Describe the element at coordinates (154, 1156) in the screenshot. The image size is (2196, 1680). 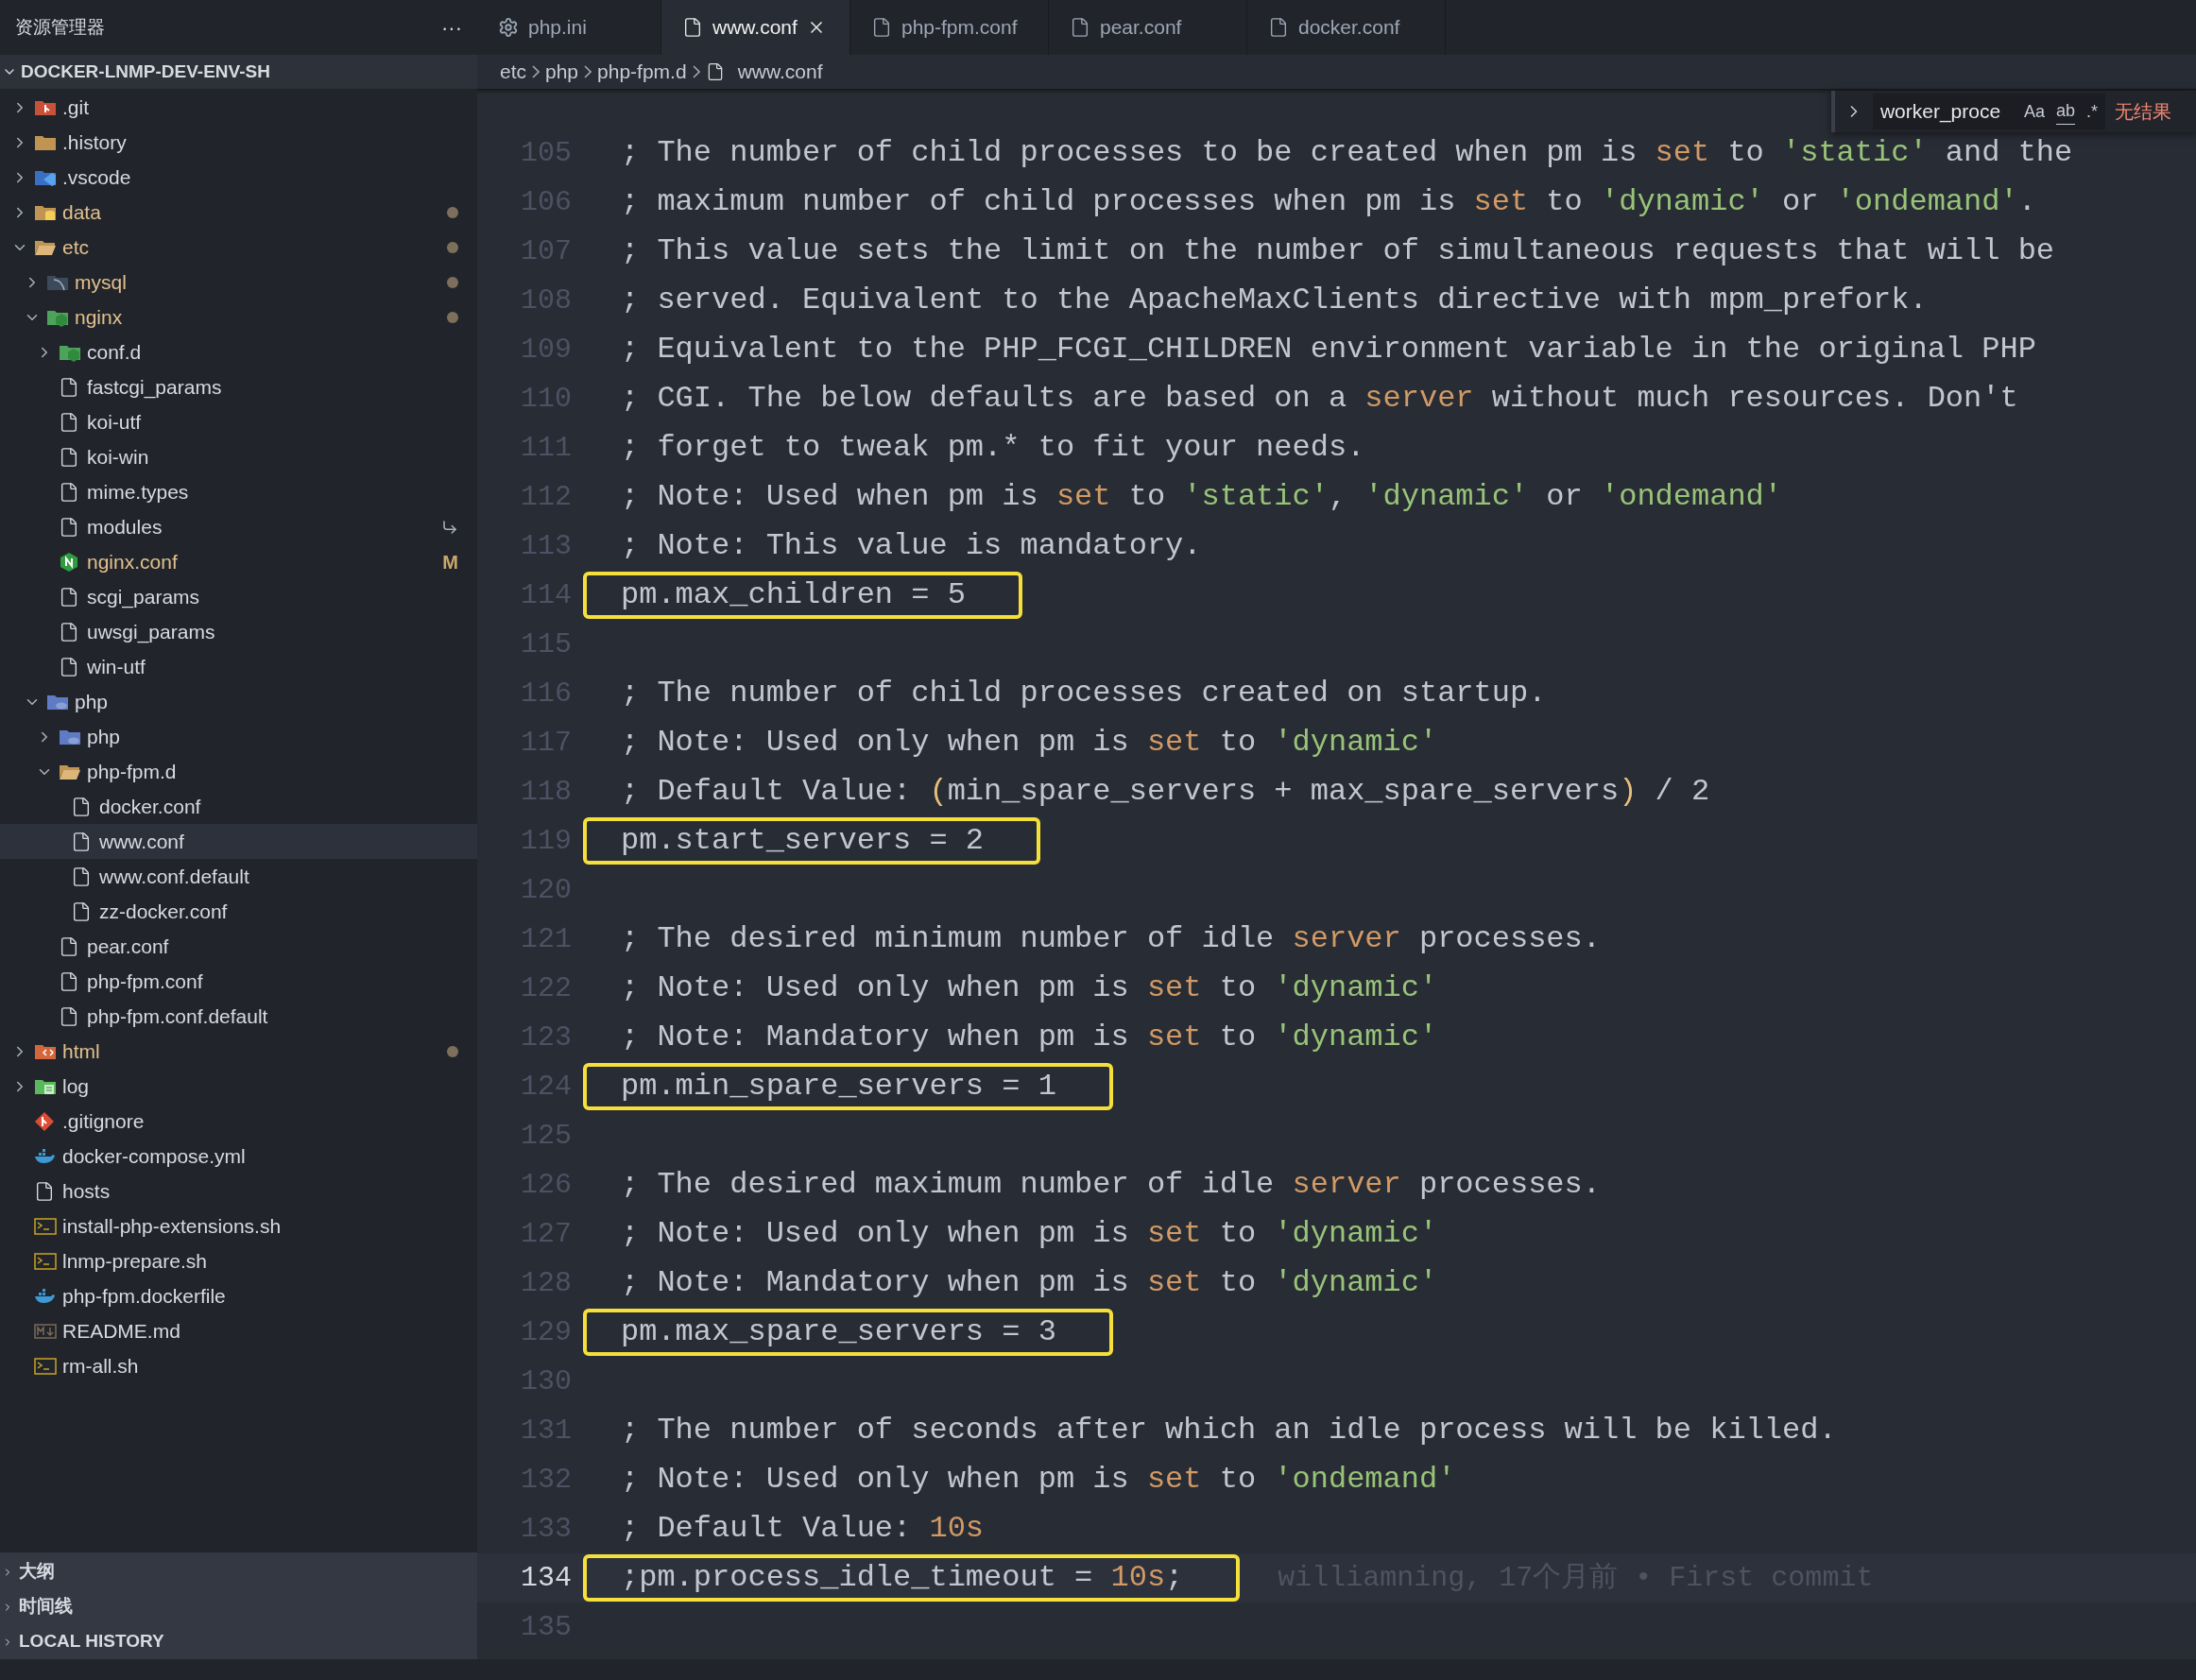
I see `file-name: docker-compose.yml` at that location.